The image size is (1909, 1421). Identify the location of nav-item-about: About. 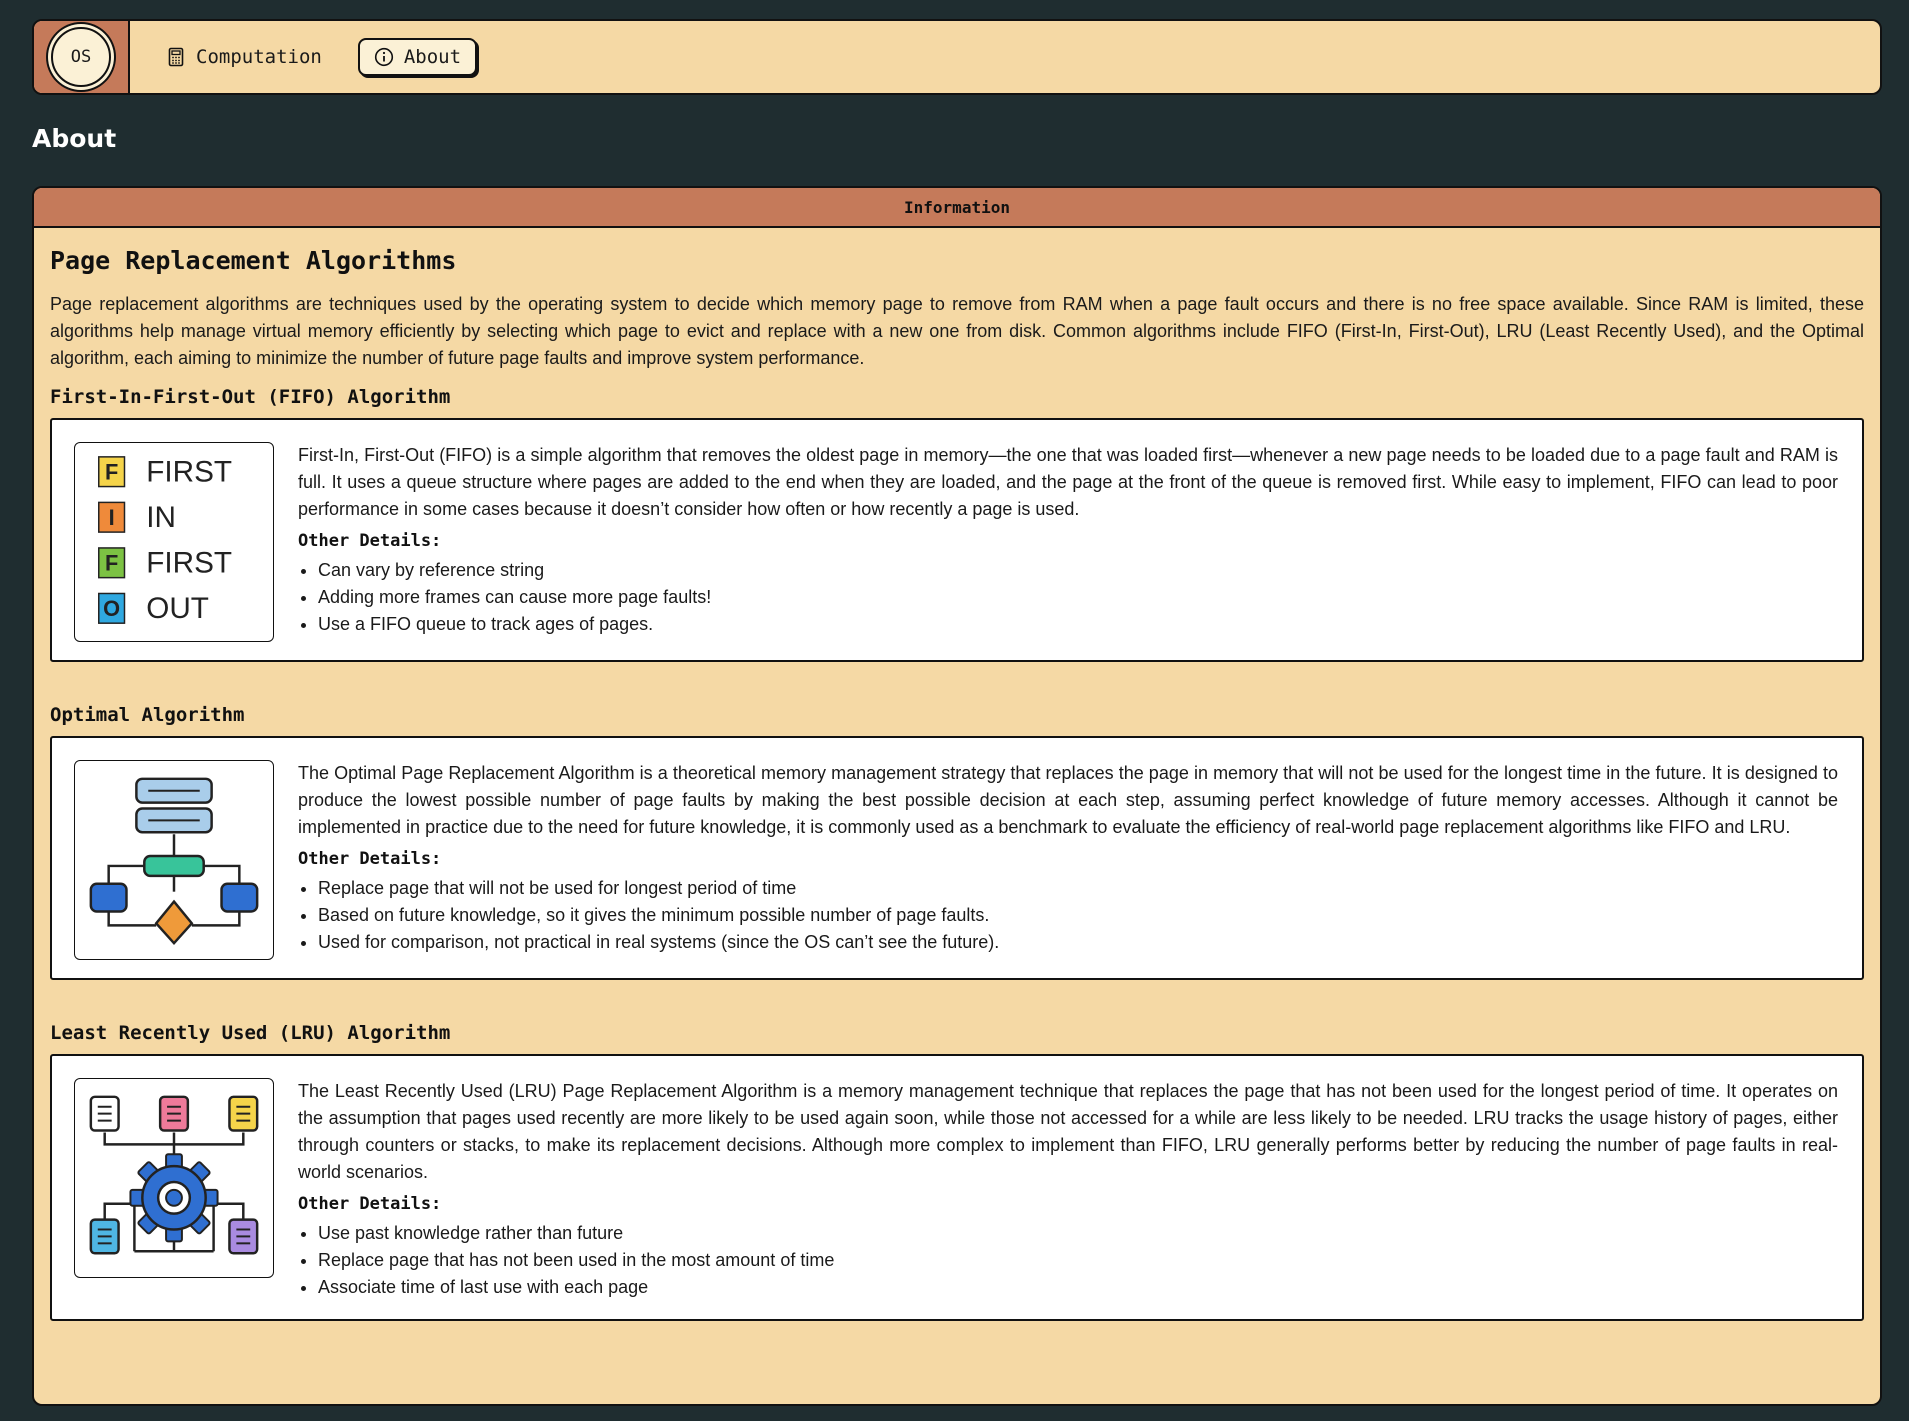
(417, 57).